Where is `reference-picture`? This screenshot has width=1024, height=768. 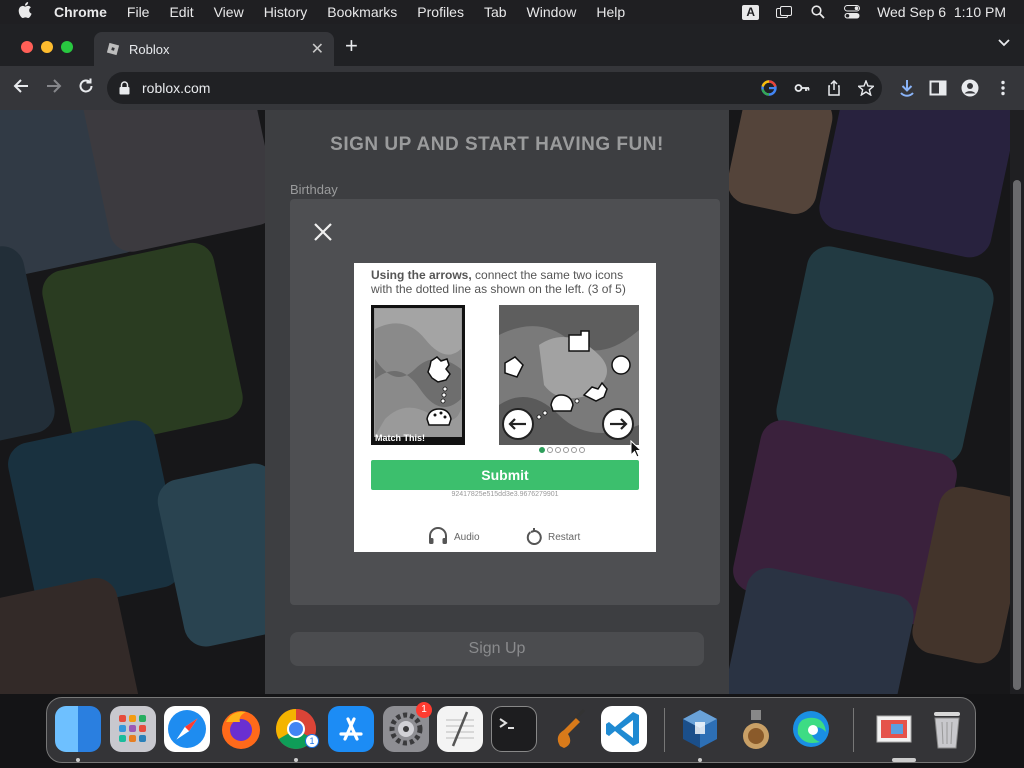
reference-picture is located at coordinates (418, 372).